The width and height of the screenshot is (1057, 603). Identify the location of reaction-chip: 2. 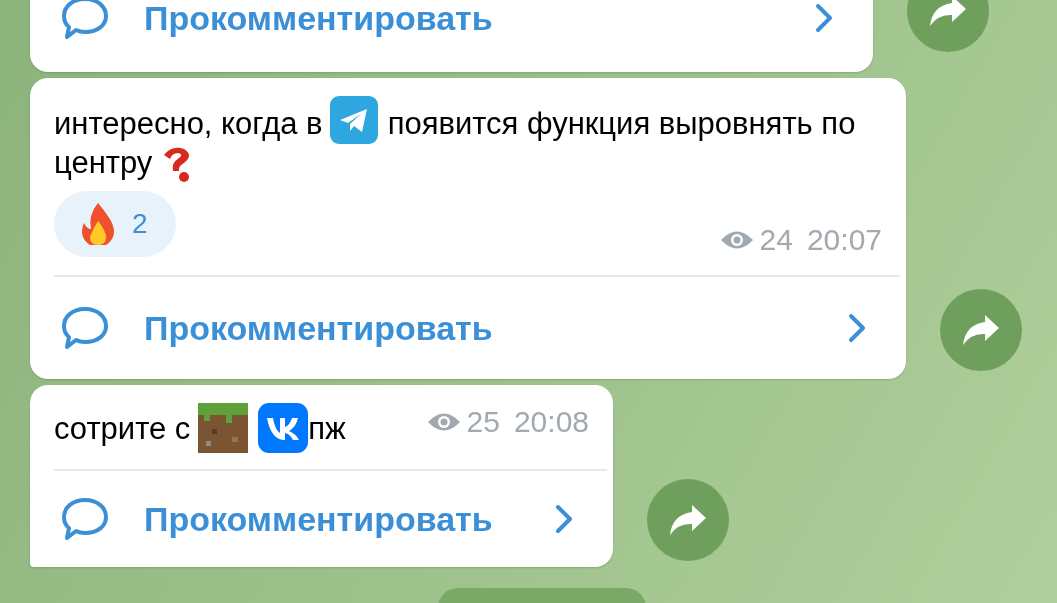
(115, 224).